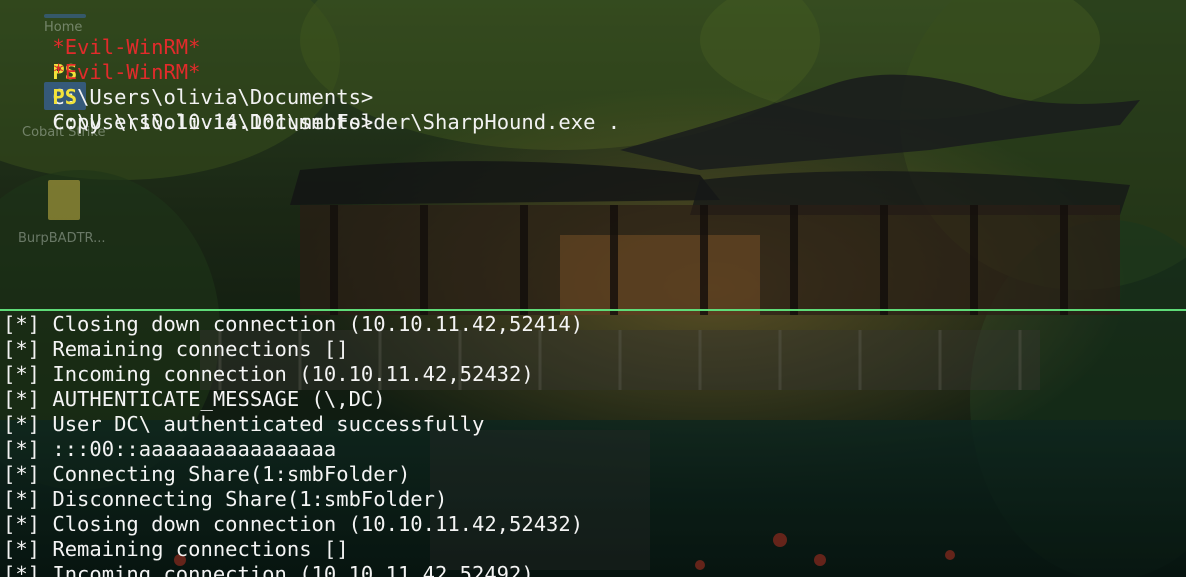  What do you see at coordinates (225, 499) in the screenshot?
I see `log-line: [*] Disconnecting Share(1:smbFolder)` at bounding box center [225, 499].